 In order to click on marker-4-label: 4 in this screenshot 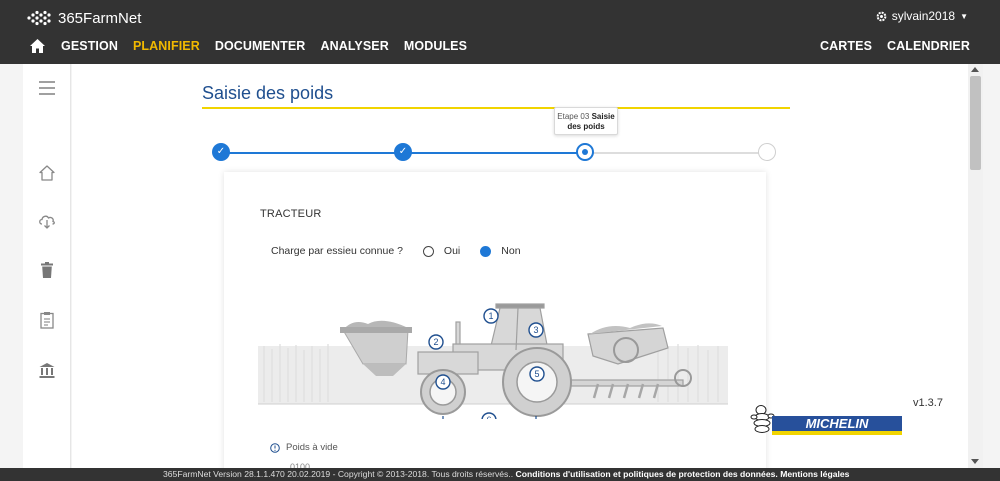, I will do `click(442, 382)`.